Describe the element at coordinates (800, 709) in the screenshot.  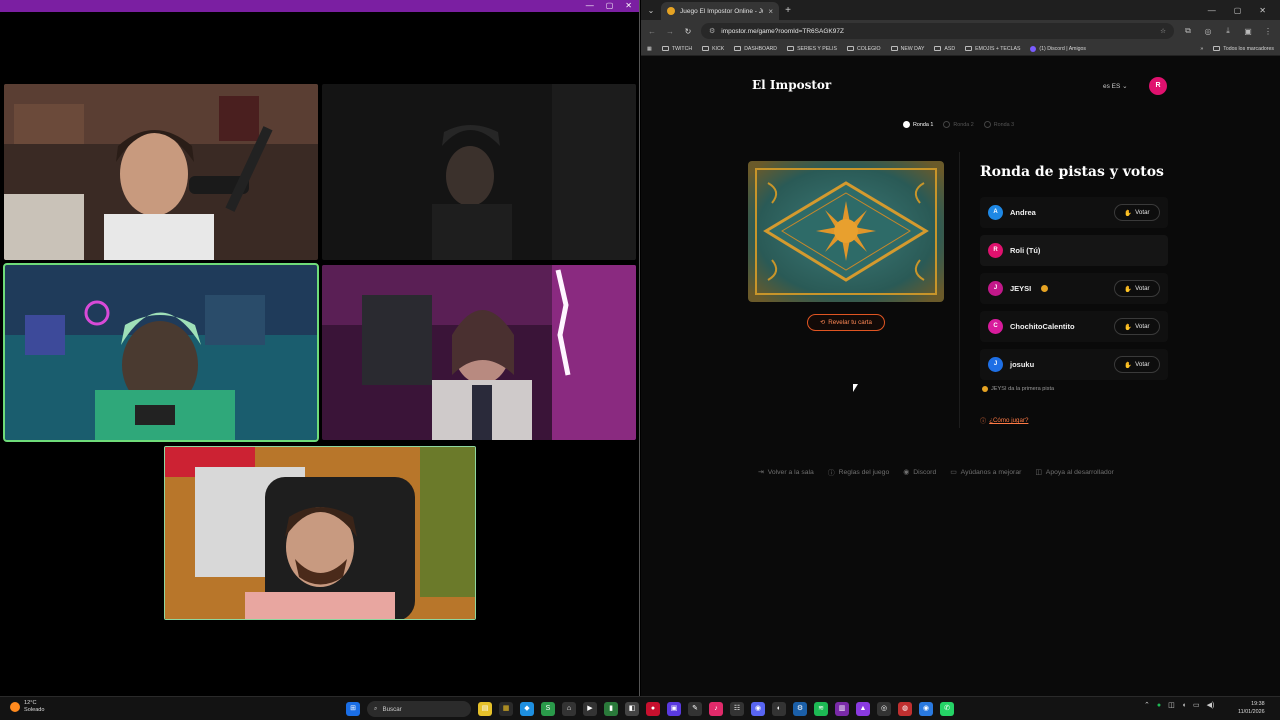
I see `steam-icon: ⚙` at that location.